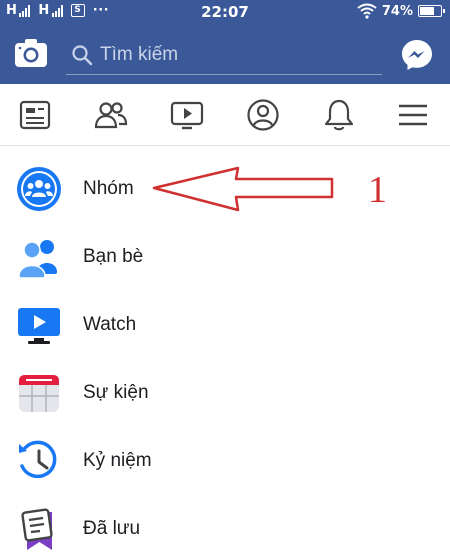 Image resolution: width=450 pixels, height=554 pixels. Describe the element at coordinates (117, 460) in the screenshot. I see `menu-item-label: Kỷ niệm` at that location.